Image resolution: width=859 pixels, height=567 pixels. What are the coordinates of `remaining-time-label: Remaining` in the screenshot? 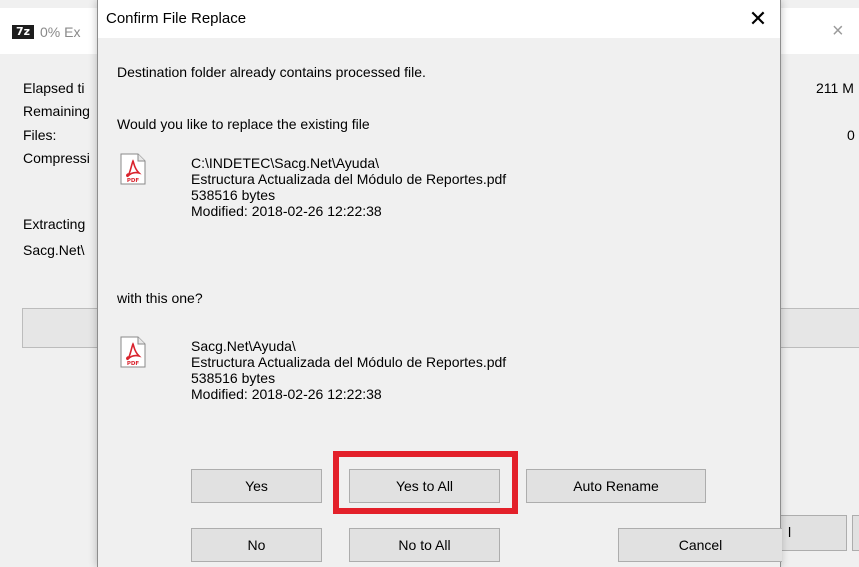 It's located at (56, 111).